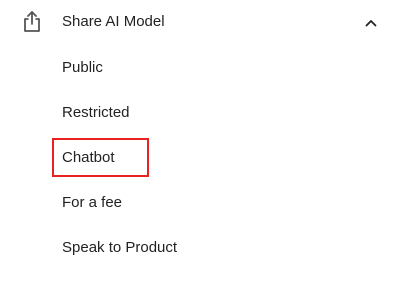 This screenshot has height=282, width=394. I want to click on menu-item-chatbot: Chatbot, so click(88, 158).